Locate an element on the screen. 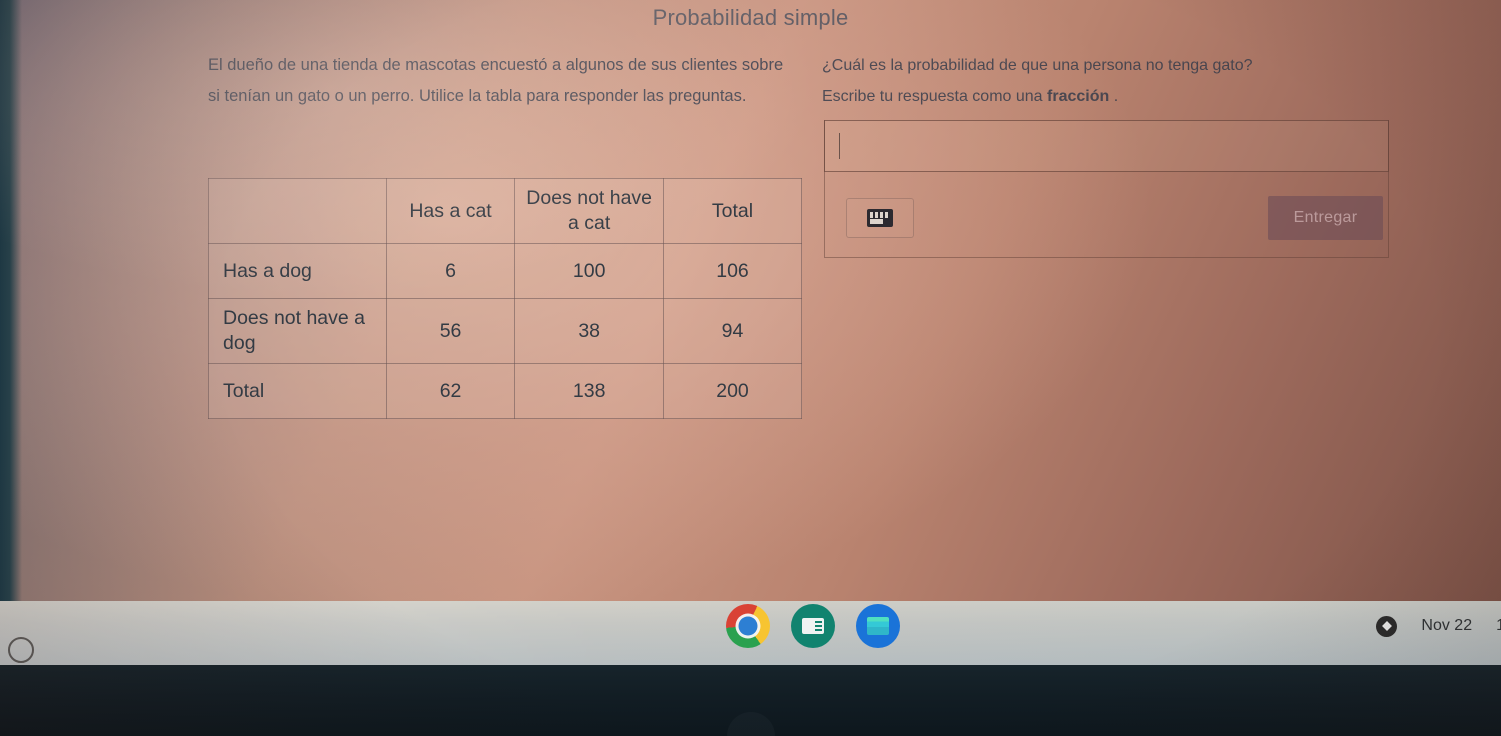 Image resolution: width=1501 pixels, height=736 pixels. table-corner-cell is located at coordinates (297, 211).